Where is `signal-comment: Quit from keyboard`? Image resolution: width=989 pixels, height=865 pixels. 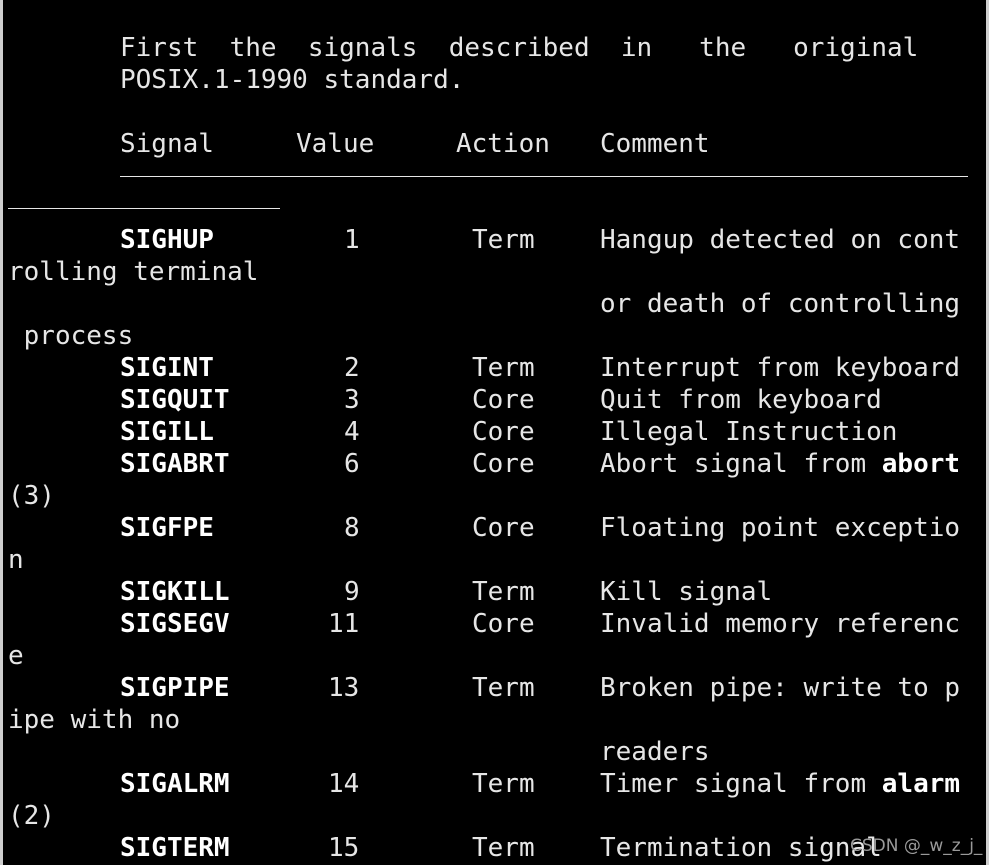 signal-comment: Quit from keyboard is located at coordinates (741, 400).